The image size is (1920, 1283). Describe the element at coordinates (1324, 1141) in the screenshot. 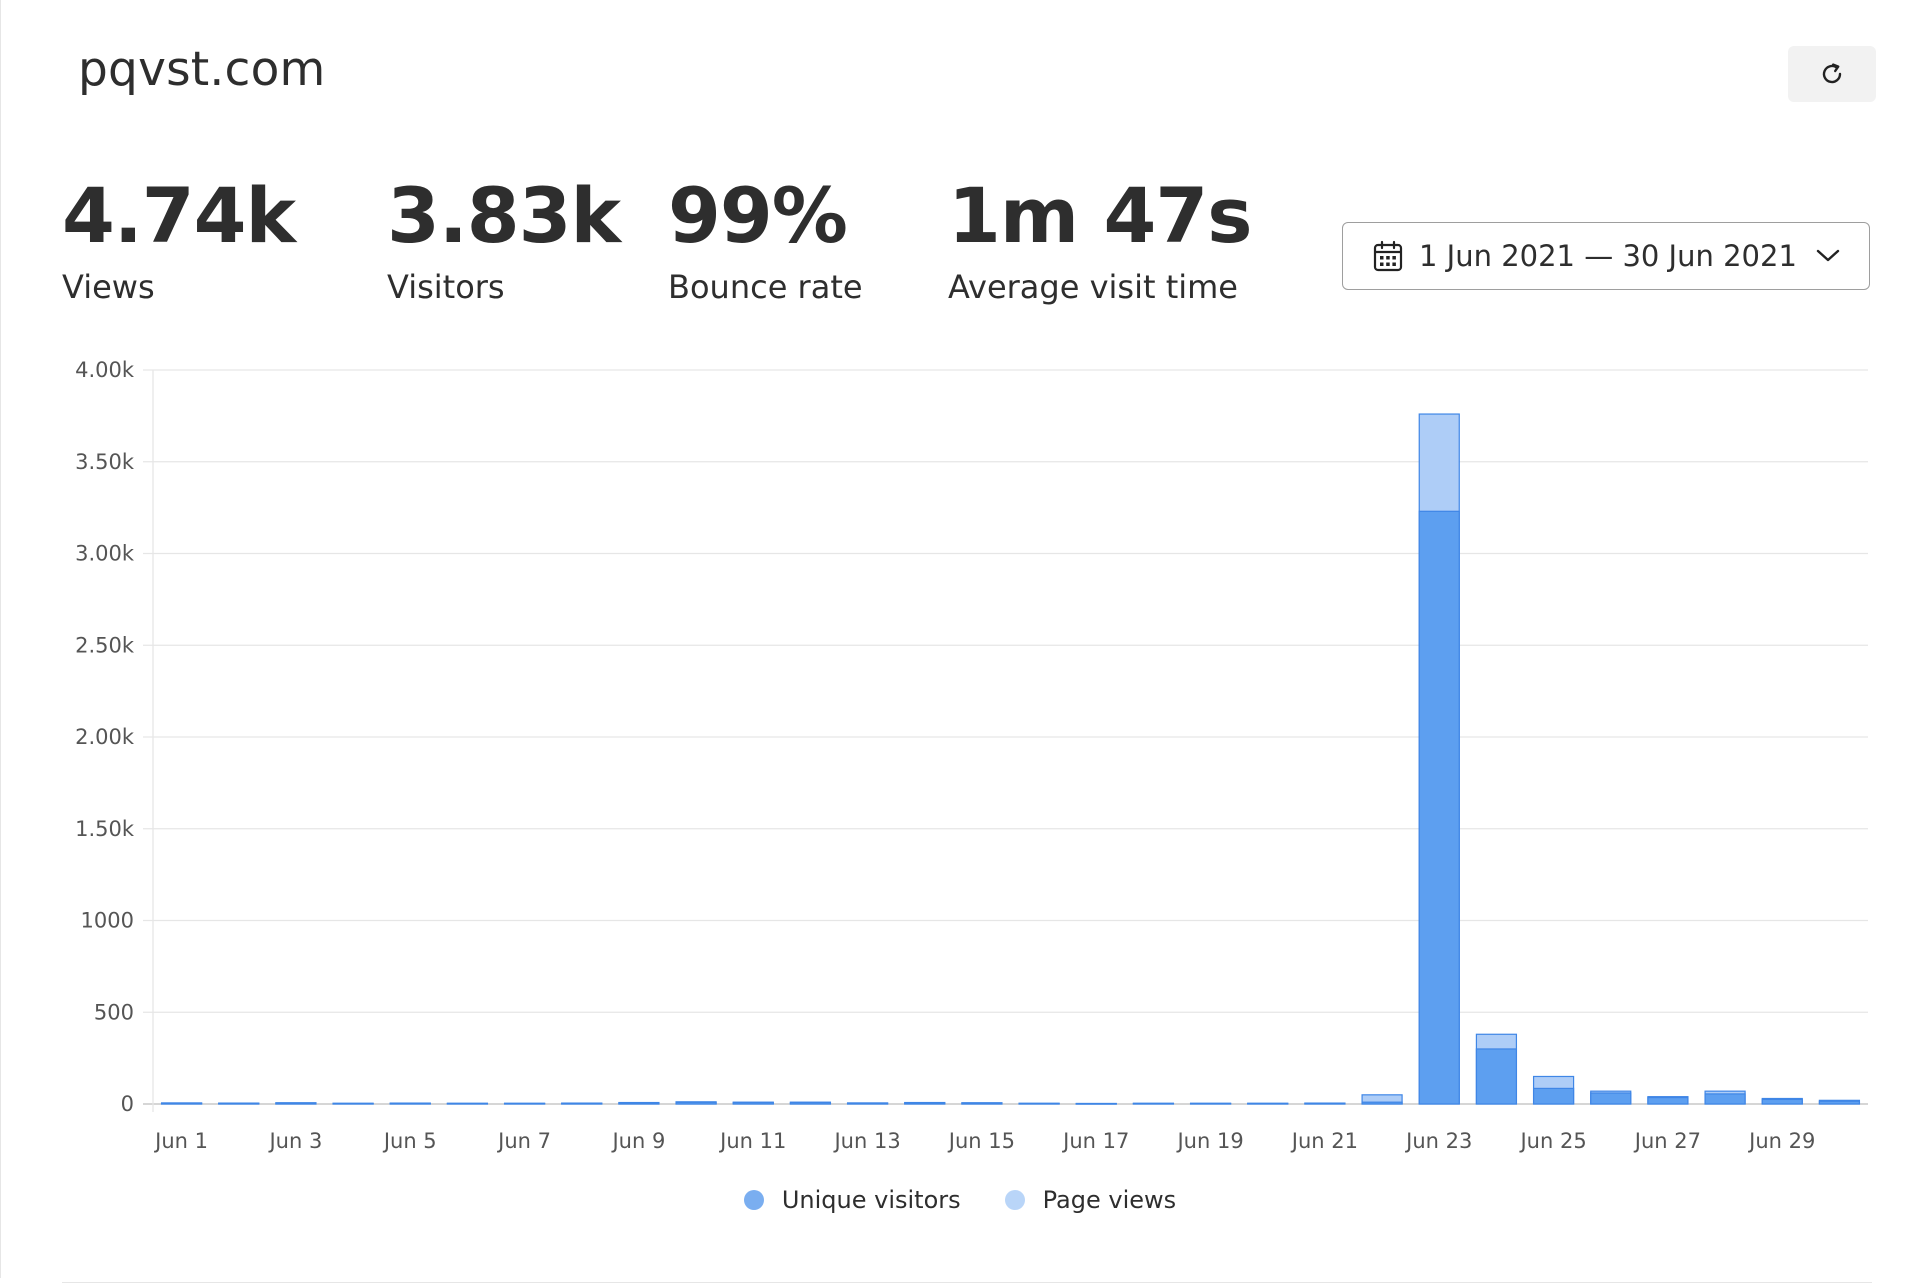

I see `x-tick-label: Jun 21` at that location.